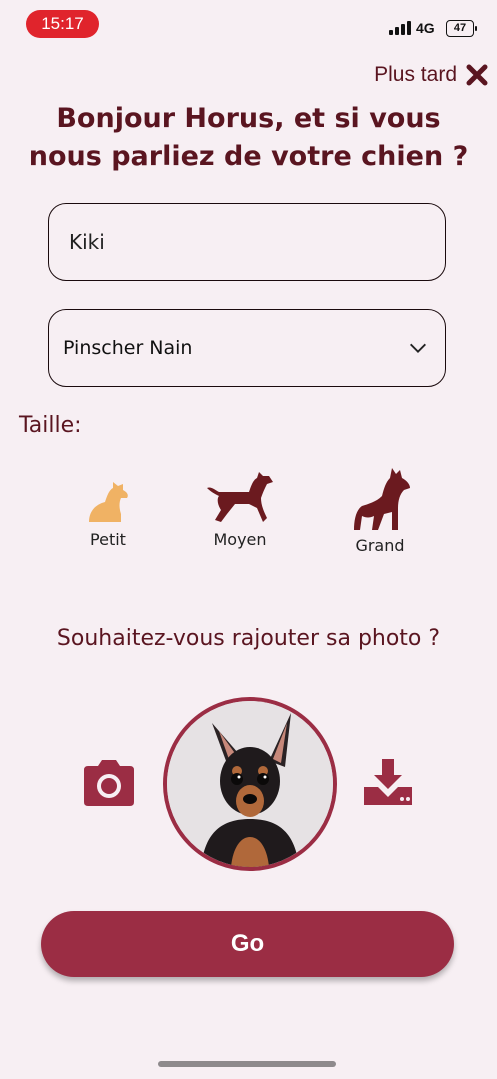 This screenshot has height=1079, width=497. I want to click on size-label: Taille:, so click(50, 425).